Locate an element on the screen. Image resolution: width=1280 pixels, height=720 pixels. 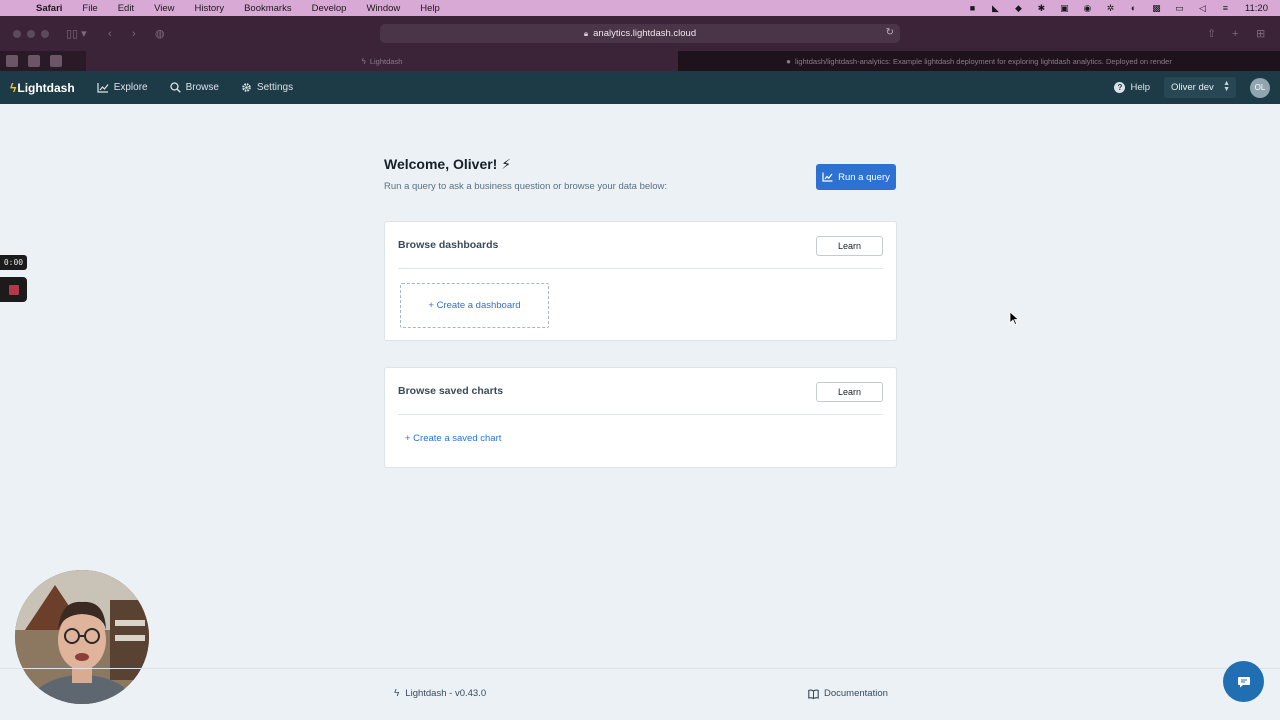
recording-timer: 0:00 is located at coordinates (13, 262).